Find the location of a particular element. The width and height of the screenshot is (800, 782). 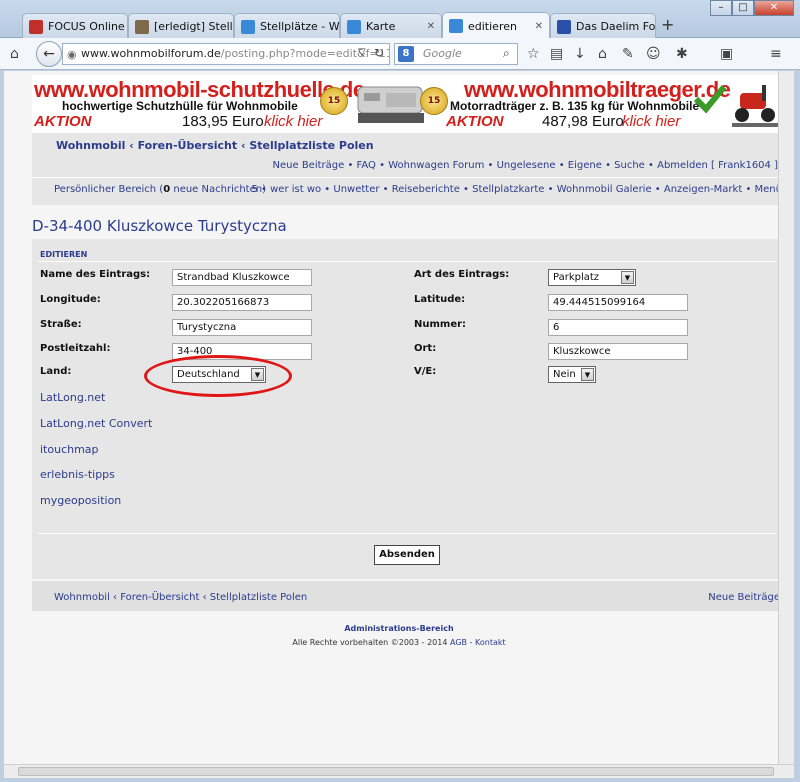

bookmark-star-icon: ☆ is located at coordinates (533, 54).